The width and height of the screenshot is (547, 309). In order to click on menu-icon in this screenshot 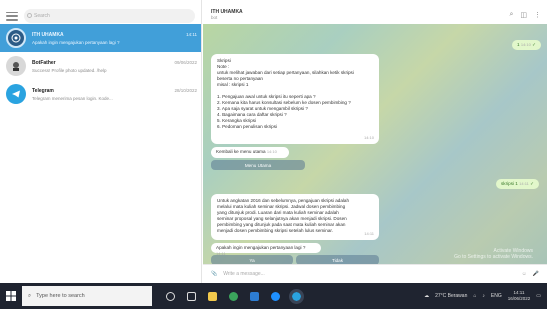, I will do `click(12, 16)`.